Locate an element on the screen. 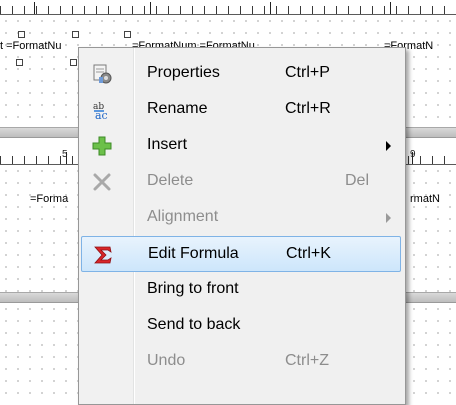 The height and width of the screenshot is (405, 456). menu-item-rename: ab ac Rename Ctrl+R is located at coordinates (241, 110).